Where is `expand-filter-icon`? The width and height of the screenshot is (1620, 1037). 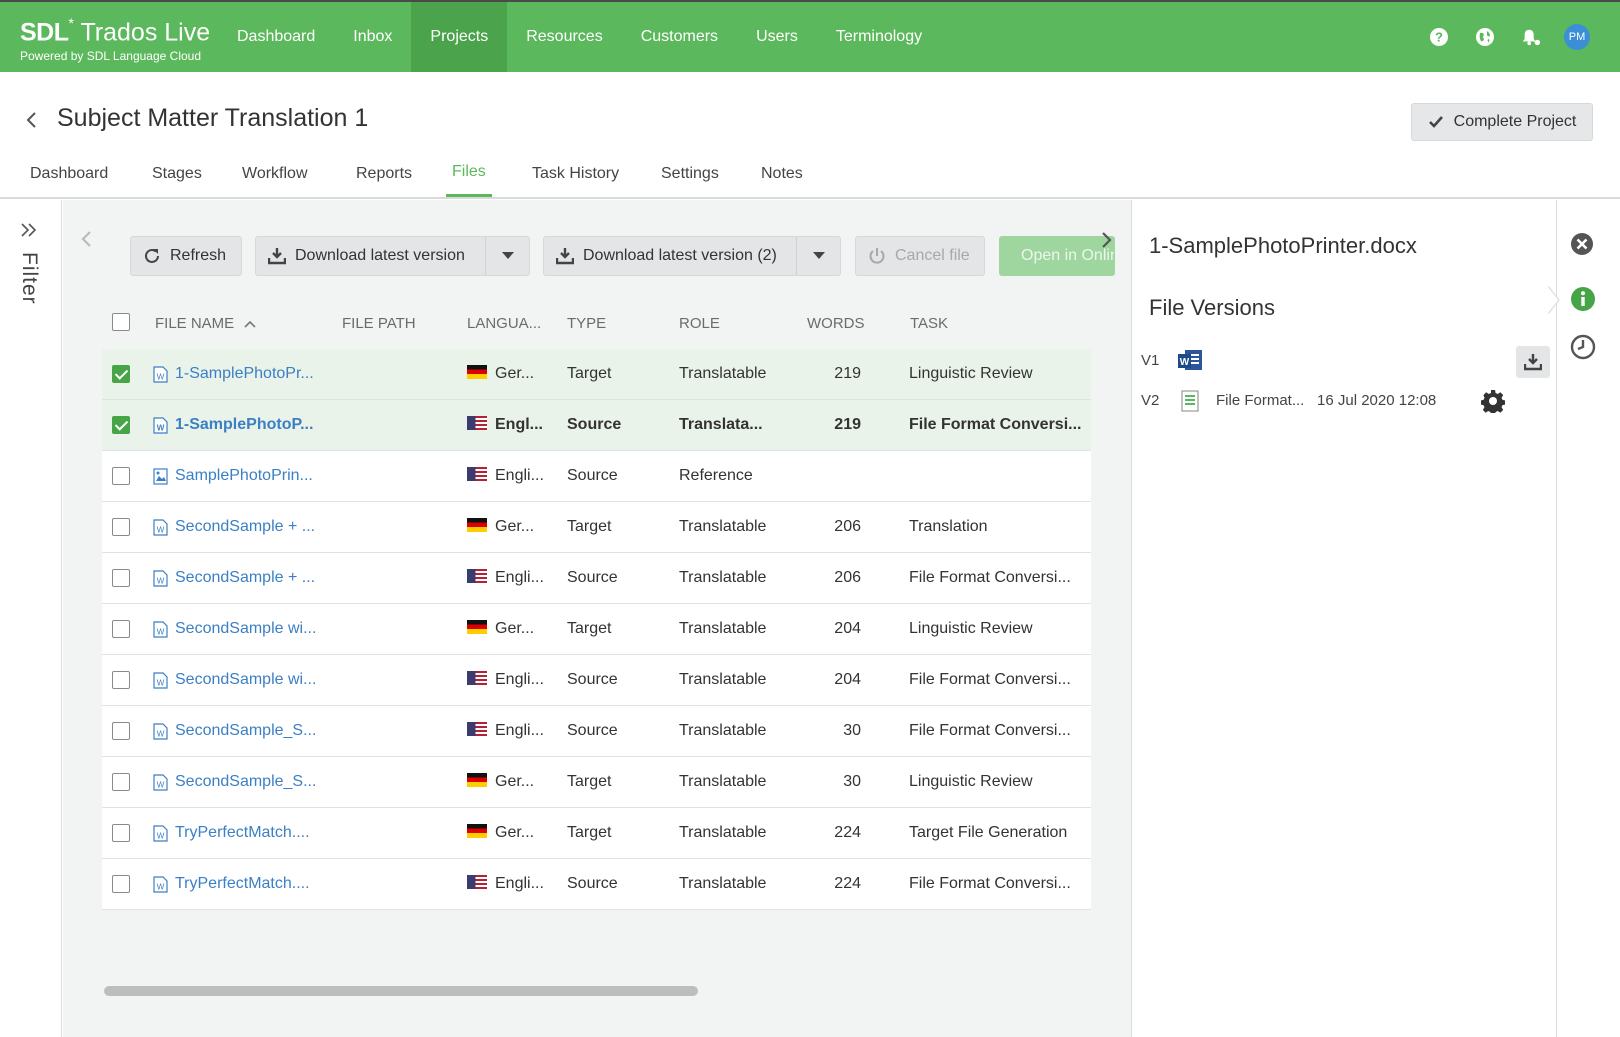
expand-filter-icon is located at coordinates (29, 231).